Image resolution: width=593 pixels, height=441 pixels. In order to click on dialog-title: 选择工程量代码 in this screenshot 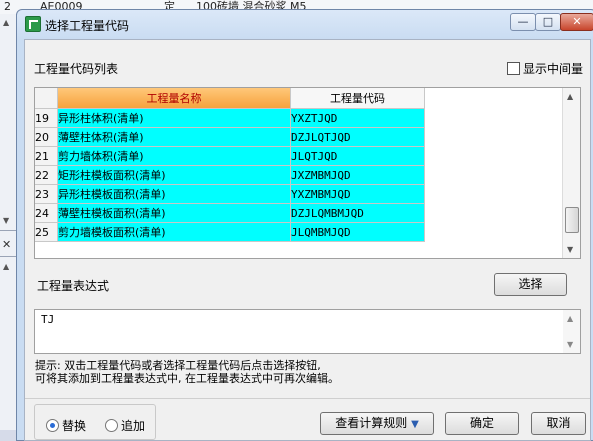, I will do `click(87, 26)`.